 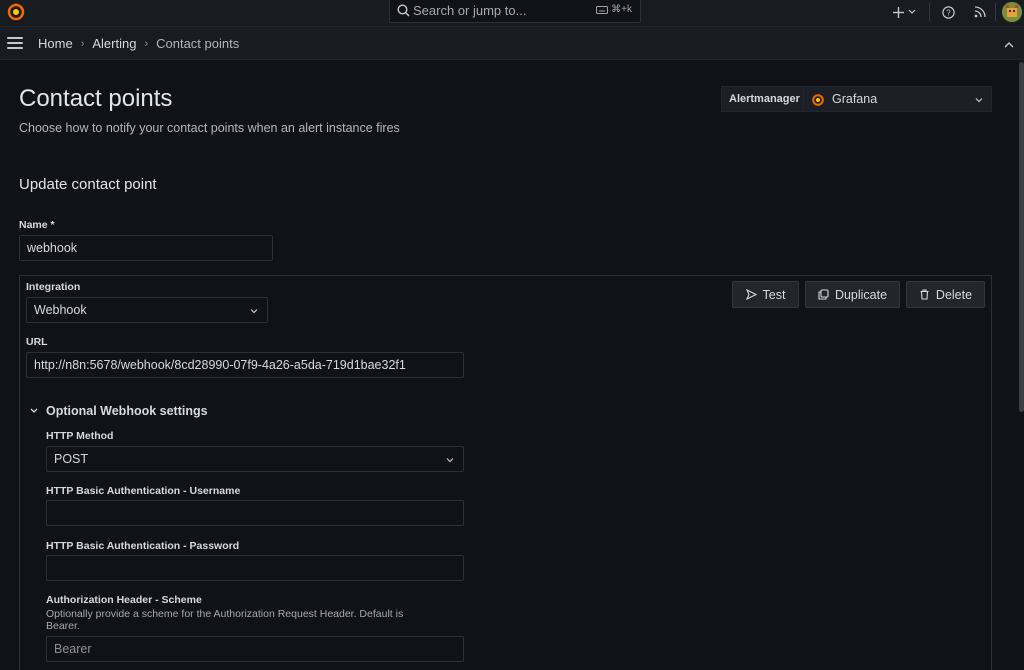 What do you see at coordinates (60, 310) in the screenshot?
I see `integration-value: Webhook` at bounding box center [60, 310].